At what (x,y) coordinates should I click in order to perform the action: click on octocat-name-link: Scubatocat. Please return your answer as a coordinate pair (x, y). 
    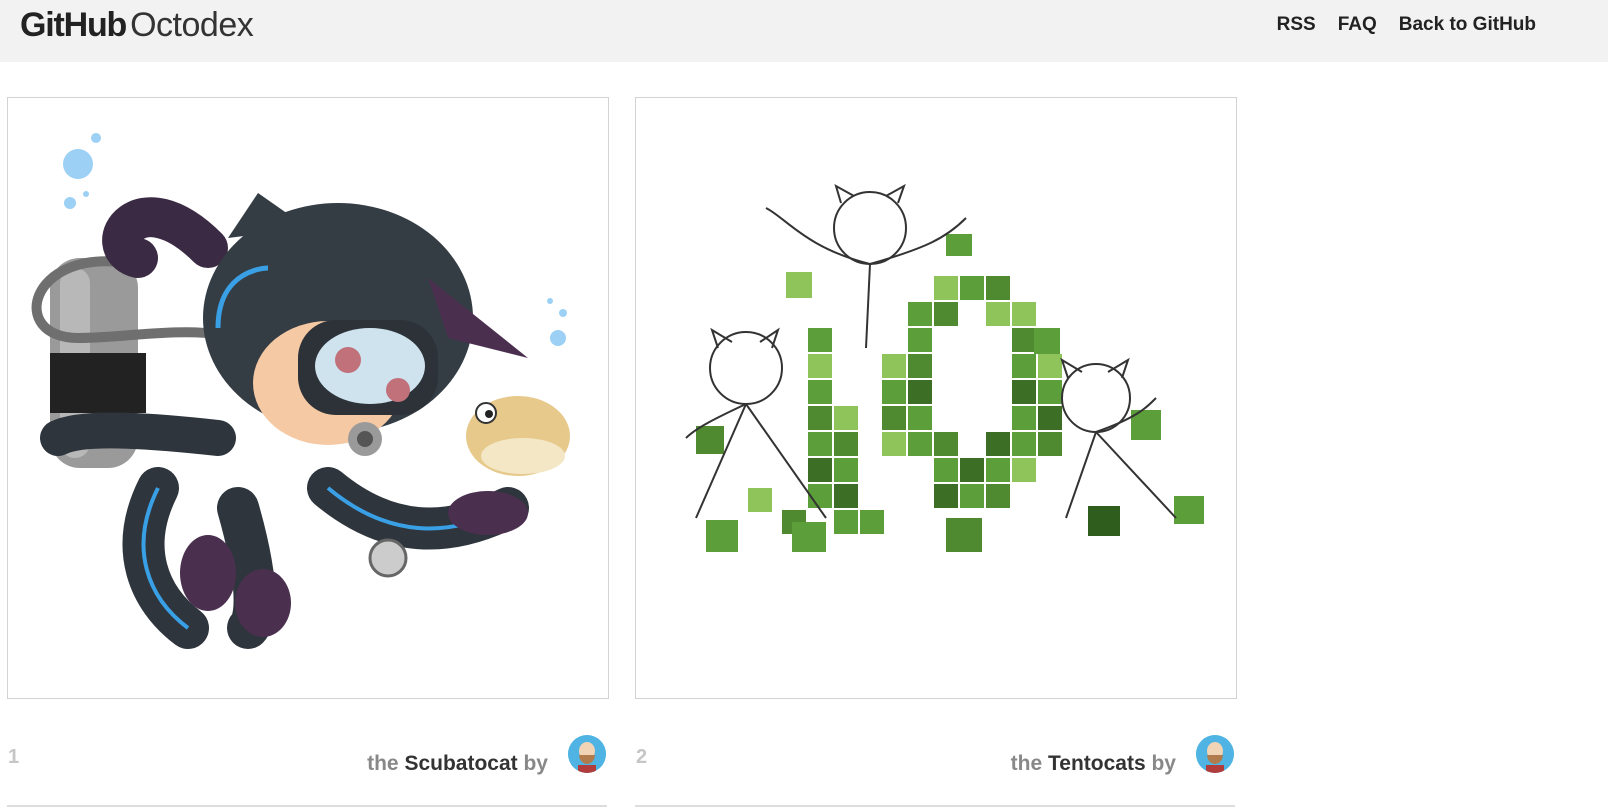
    Looking at the image, I should click on (460, 763).